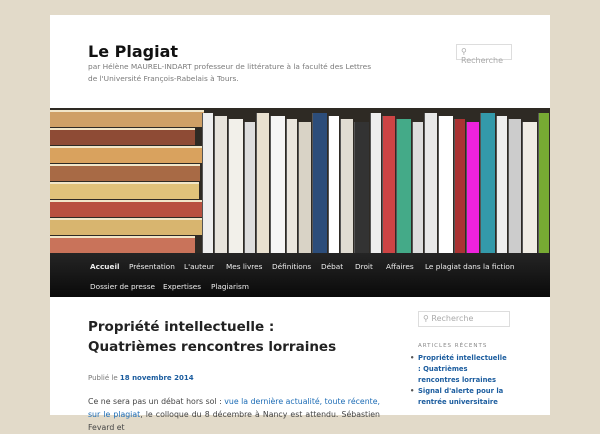 The image size is (600, 434). Describe the element at coordinates (122, 286) in the screenshot. I see `nav-item-dossier-presse: Dossier de presse` at that location.